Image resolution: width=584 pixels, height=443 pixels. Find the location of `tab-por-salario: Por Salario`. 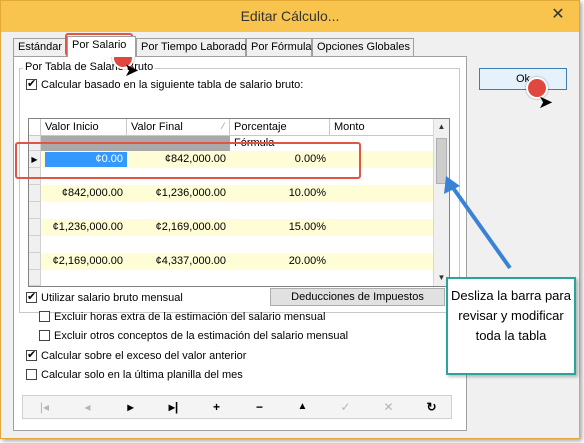

tab-por-salario: Por Salario is located at coordinates (101, 46).